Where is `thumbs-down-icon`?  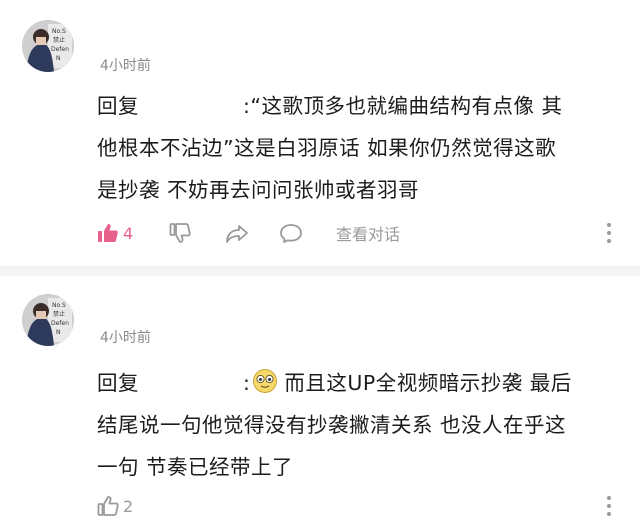 thumbs-down-icon is located at coordinates (180, 233).